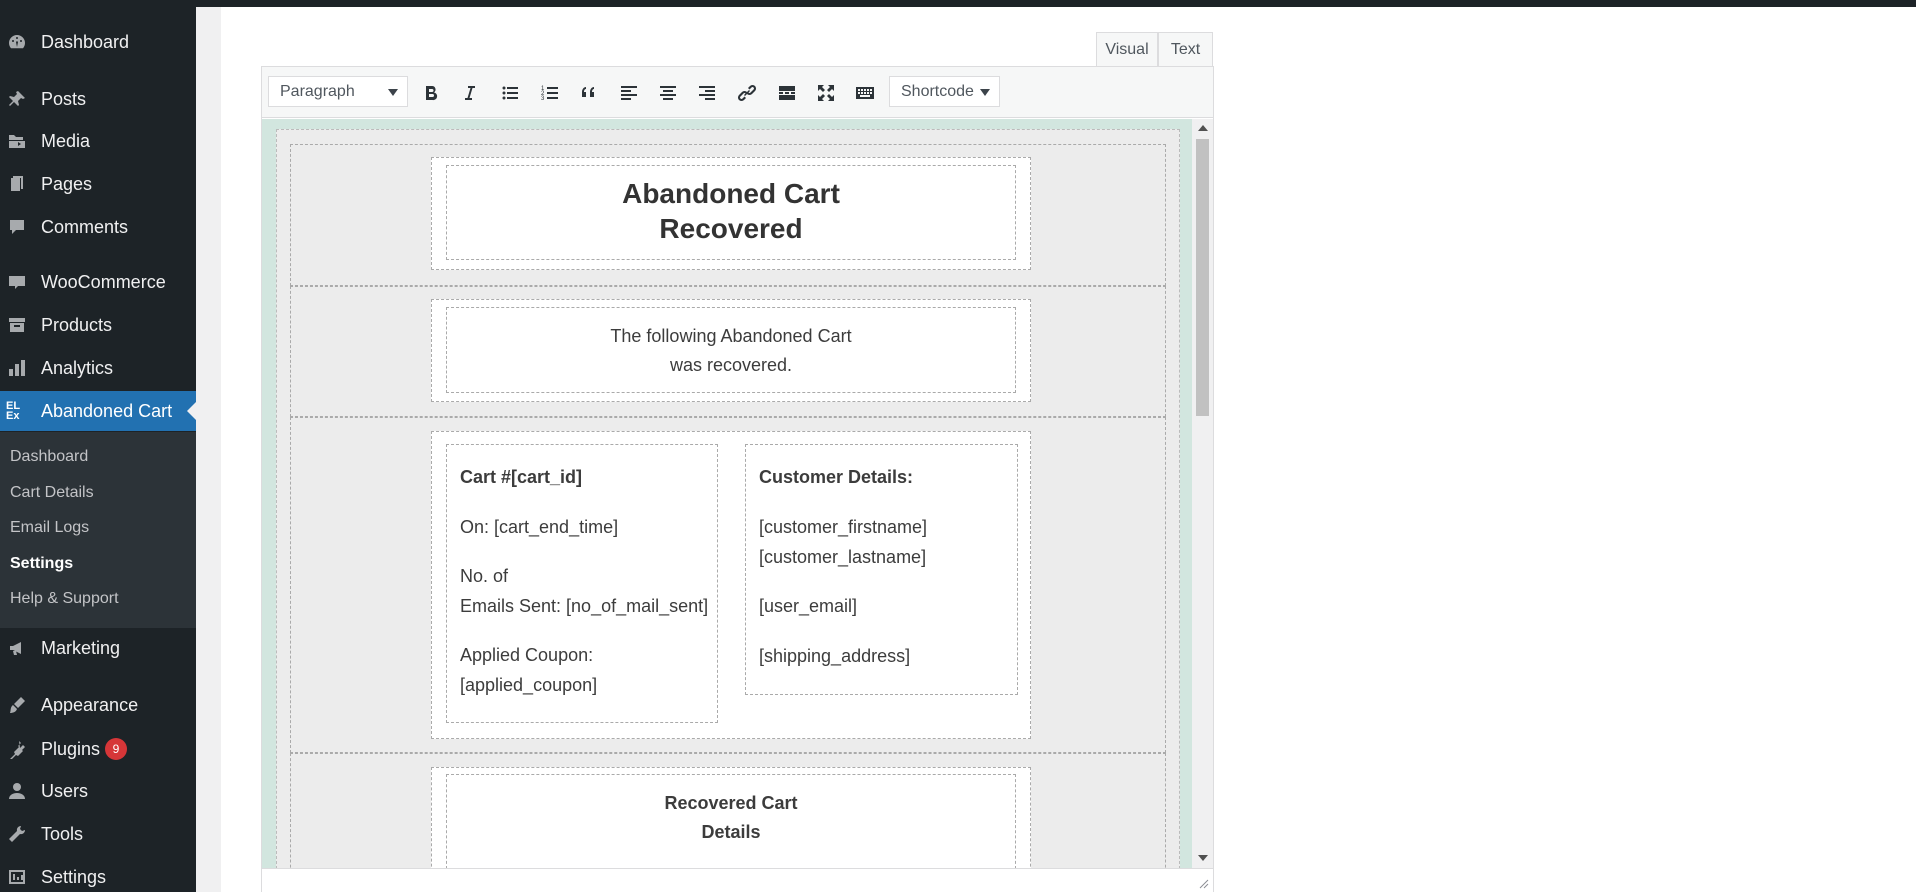  What do you see at coordinates (98, 99) in the screenshot?
I see `sidebar-item-posts: Posts` at bounding box center [98, 99].